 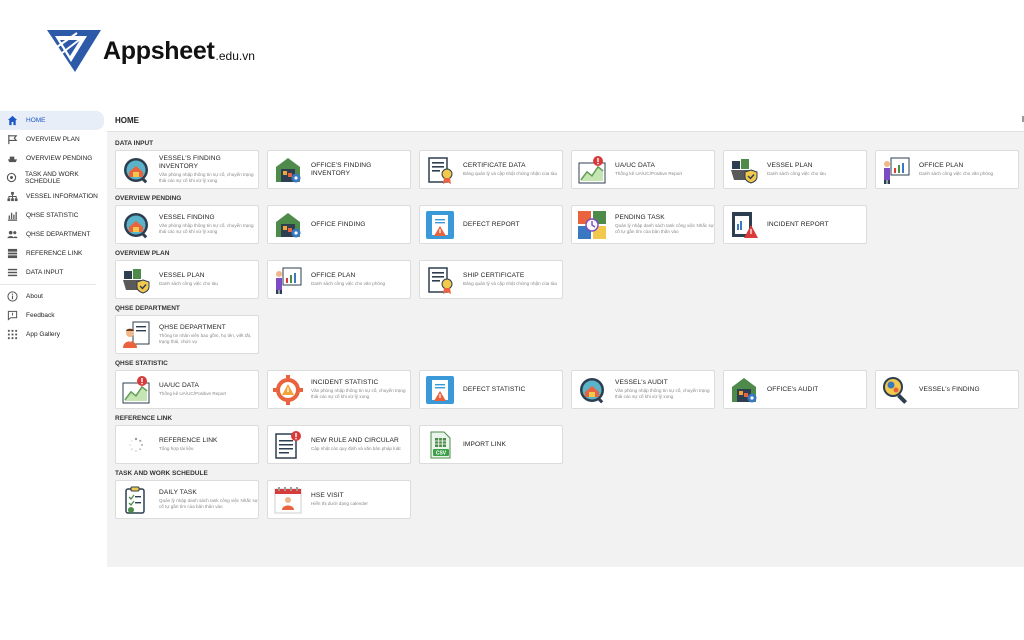 I want to click on card-subtitle: Tổng hợp tài liệu, so click(x=176, y=448).